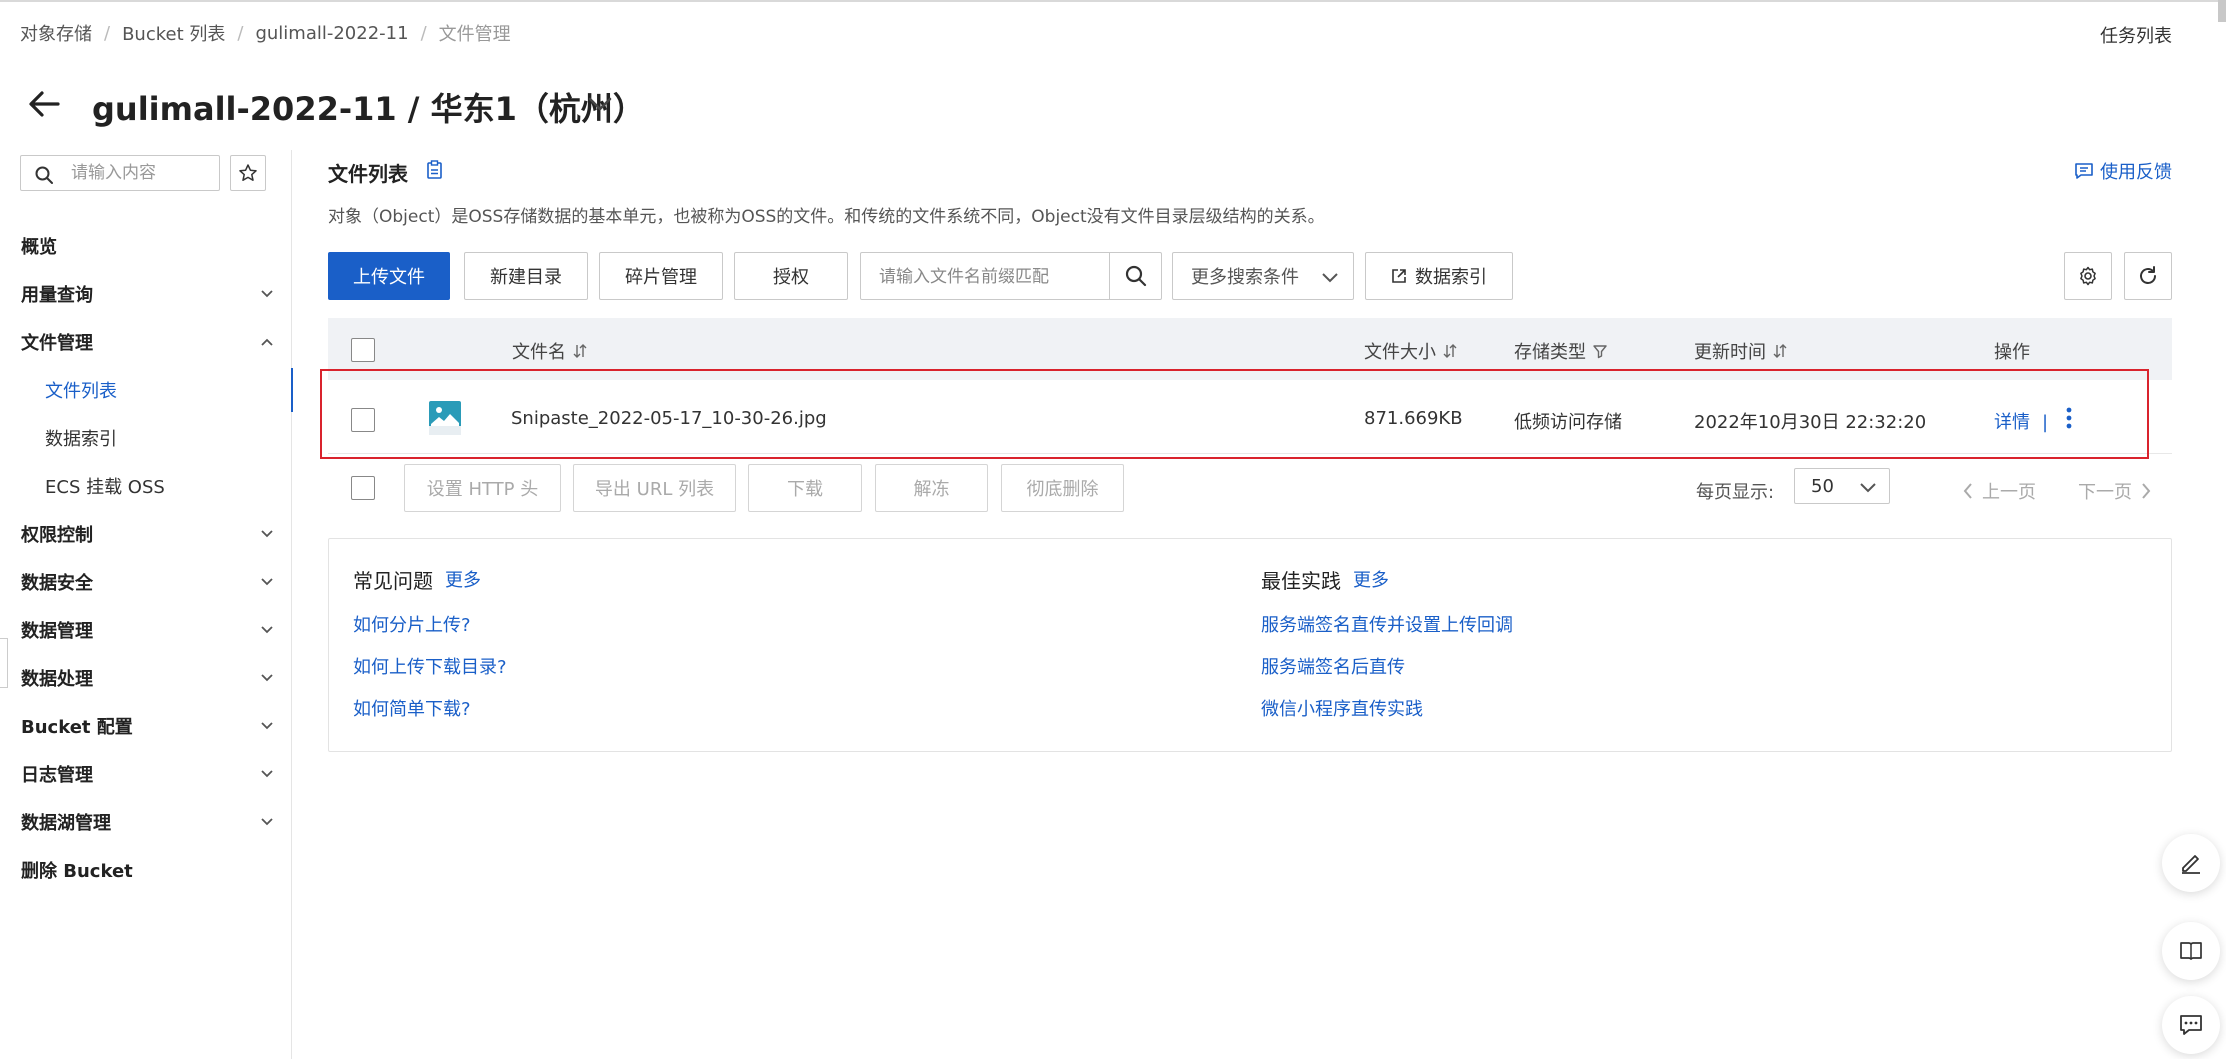 This screenshot has width=2226, height=1059. Describe the element at coordinates (1387, 665) in the screenshot. I see `best-practice-link: 服务端签名后直传` at that location.